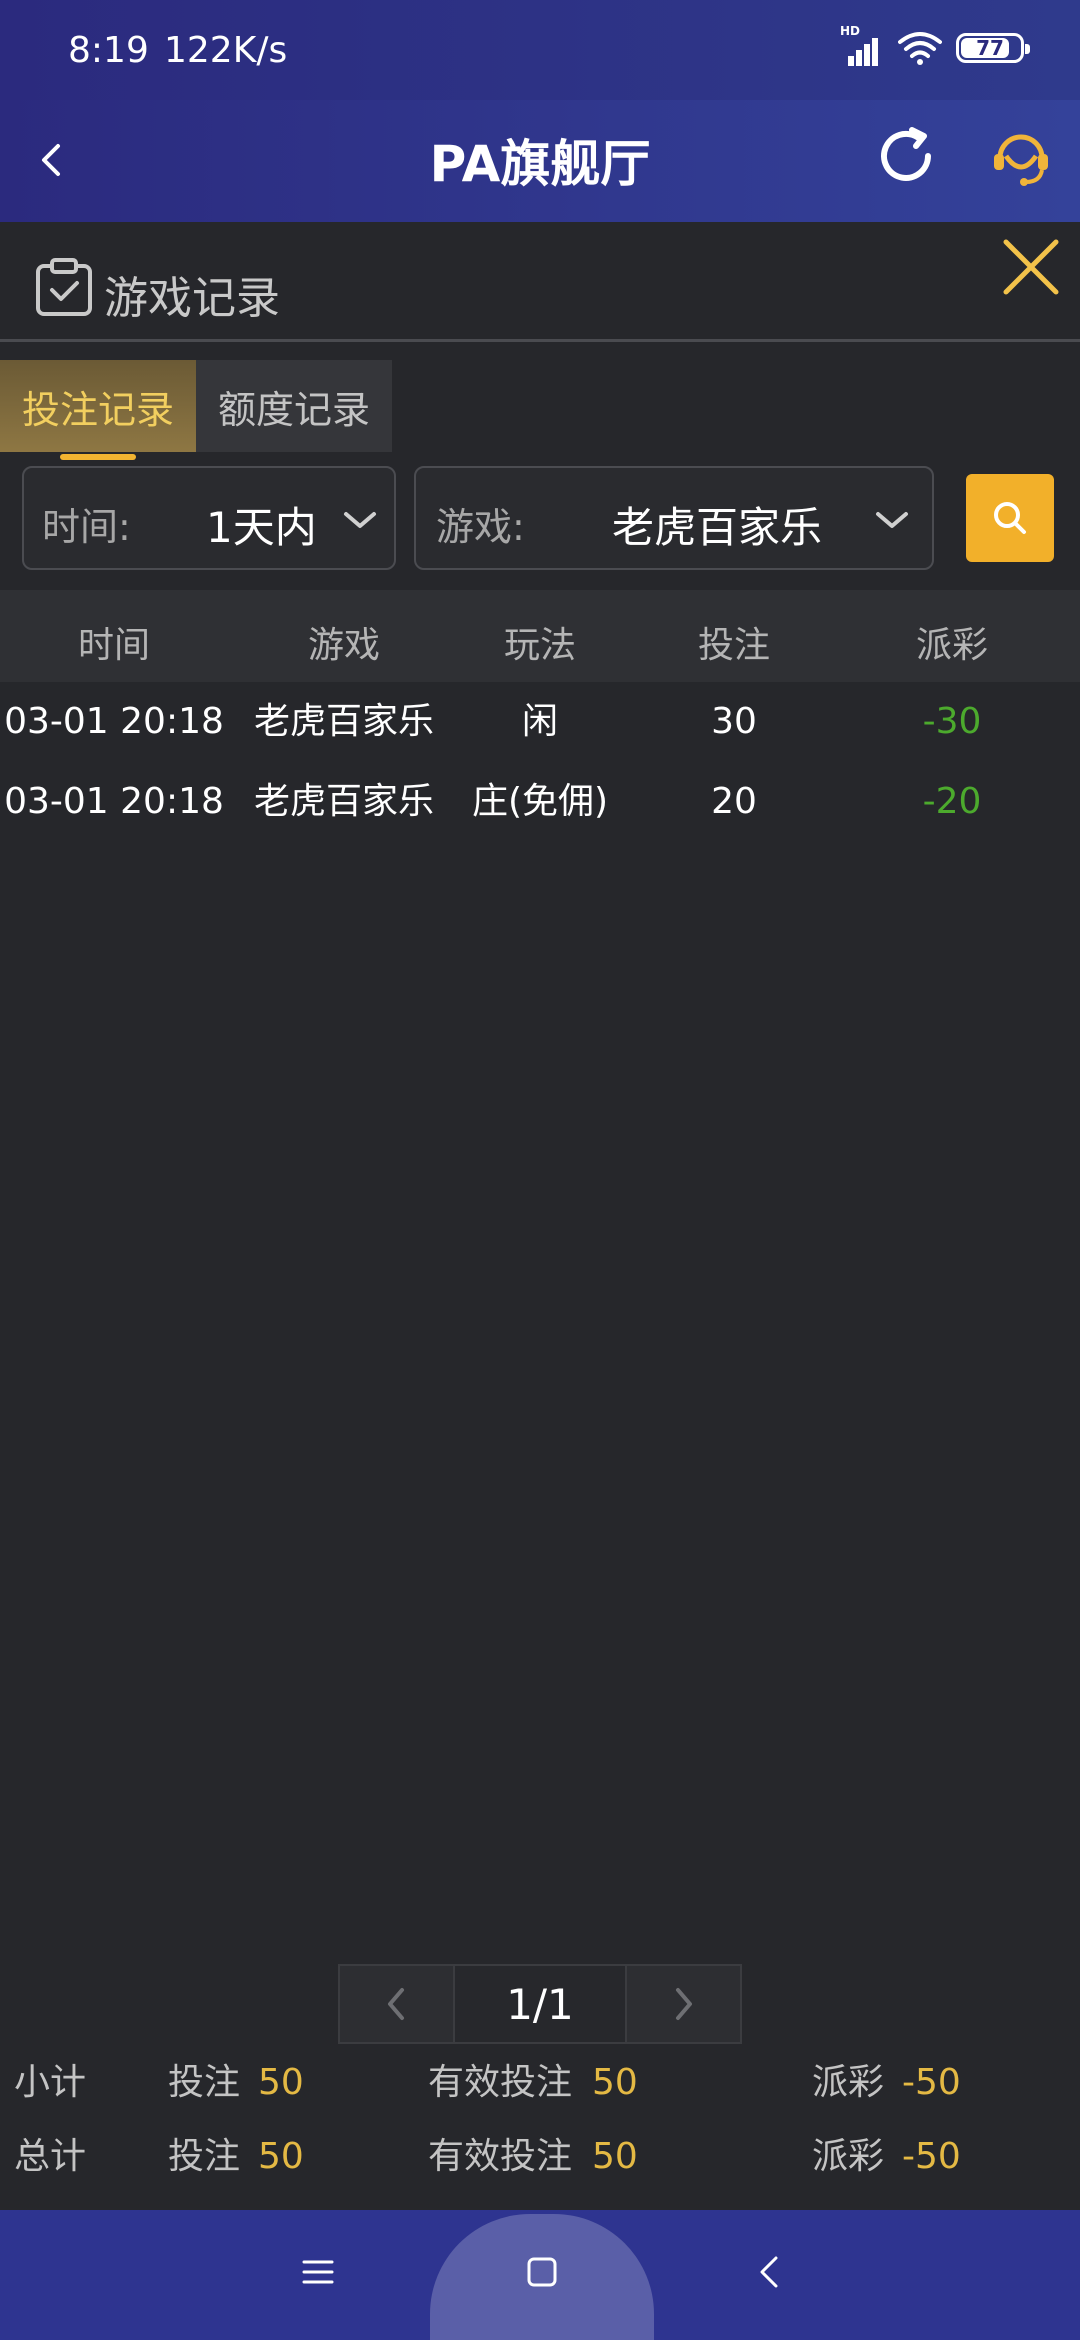 The height and width of the screenshot is (2340, 1080). What do you see at coordinates (850, 31) in the screenshot?
I see `hd-badge: HD` at bounding box center [850, 31].